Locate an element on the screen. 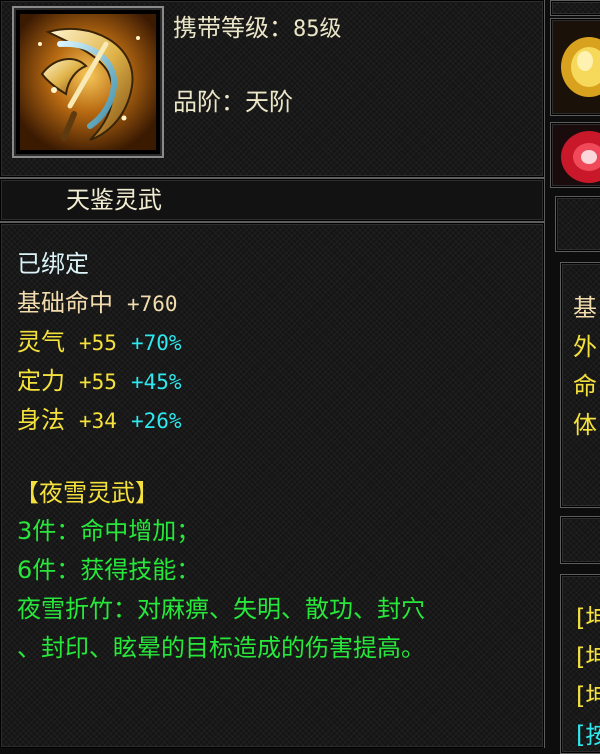  stat-value: +34 is located at coordinates (98, 421).